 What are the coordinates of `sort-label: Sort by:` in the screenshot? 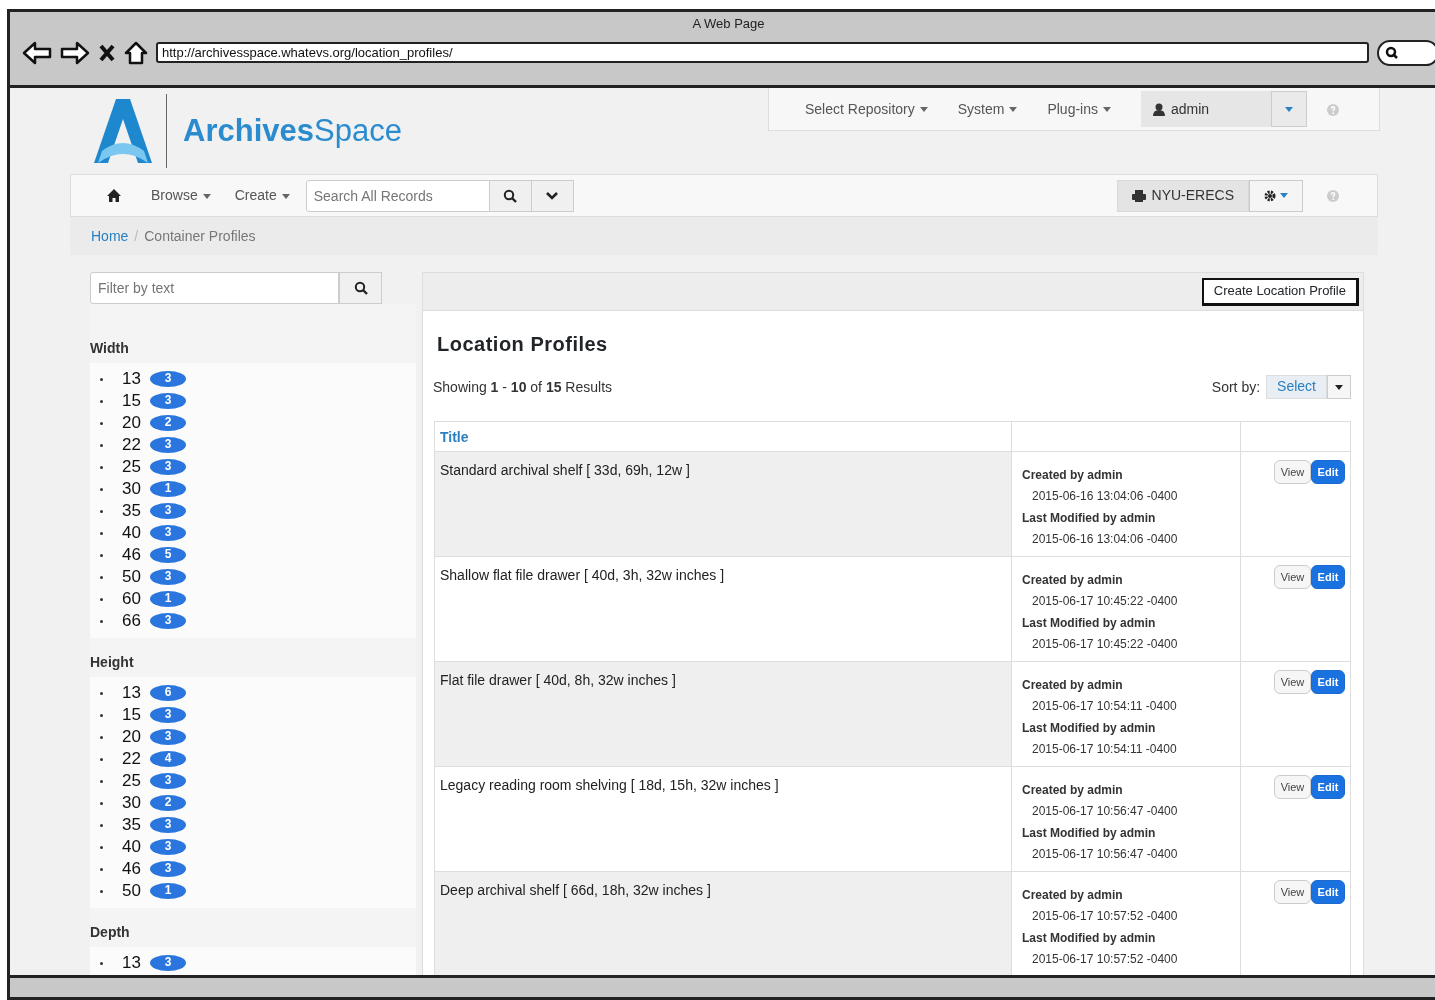 It's located at (1236, 387).